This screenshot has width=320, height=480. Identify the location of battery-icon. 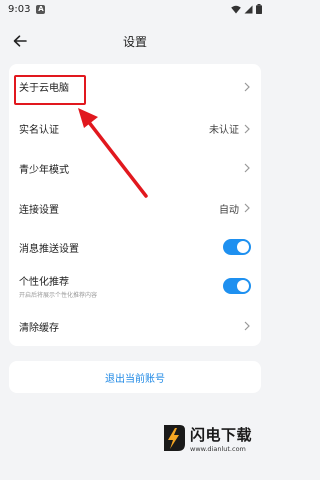
(259, 9).